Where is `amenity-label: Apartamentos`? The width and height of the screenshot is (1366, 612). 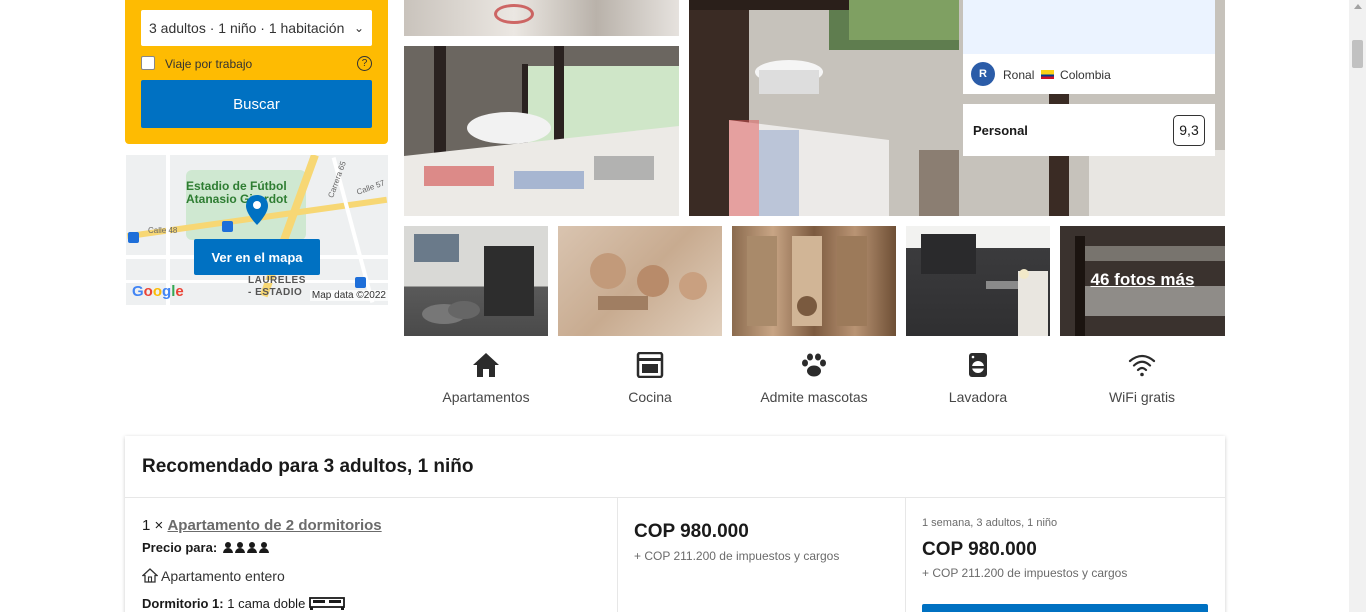
amenity-label: Apartamentos is located at coordinates (486, 397).